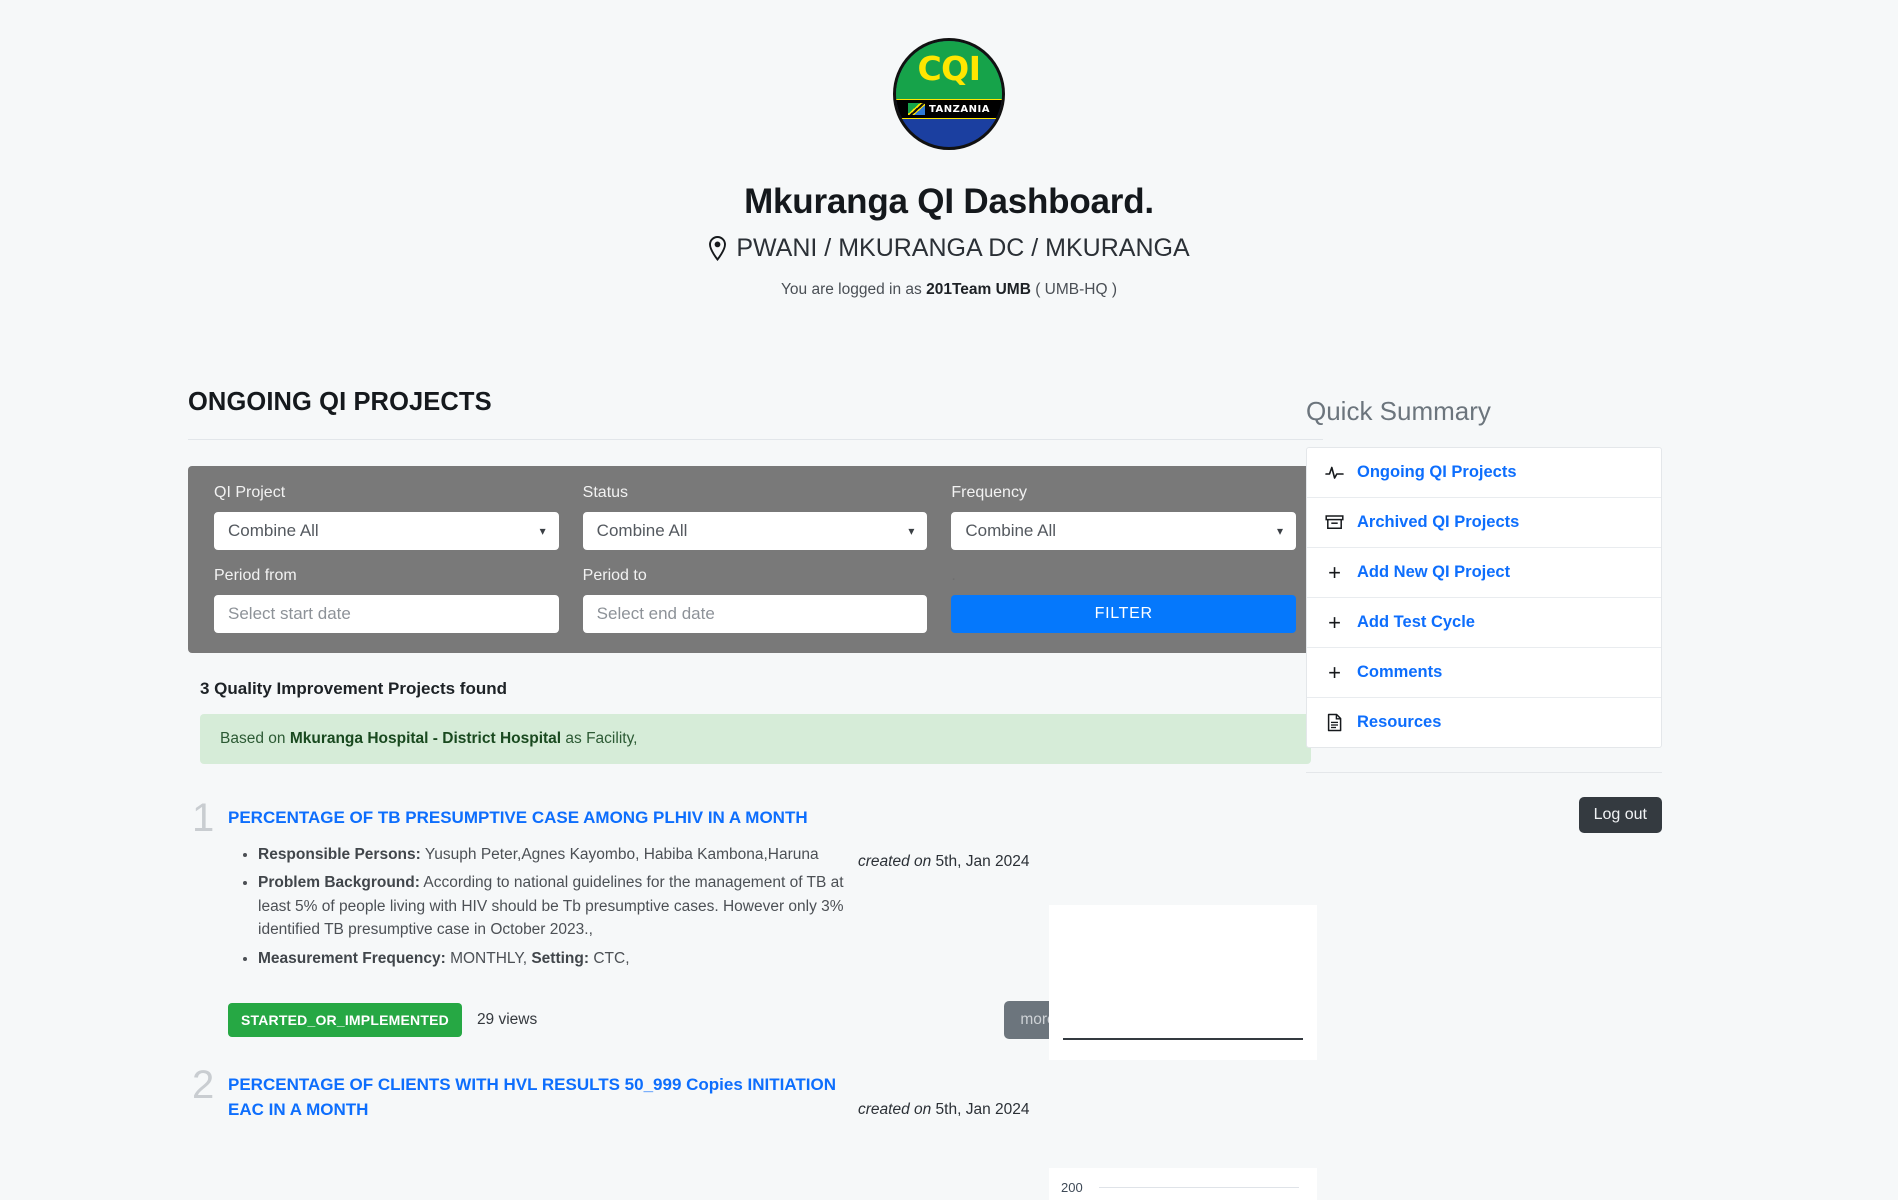 This screenshot has width=1898, height=1200. What do you see at coordinates (854, 289) in the screenshot?
I see `logged-prefix: You are logged in as` at bounding box center [854, 289].